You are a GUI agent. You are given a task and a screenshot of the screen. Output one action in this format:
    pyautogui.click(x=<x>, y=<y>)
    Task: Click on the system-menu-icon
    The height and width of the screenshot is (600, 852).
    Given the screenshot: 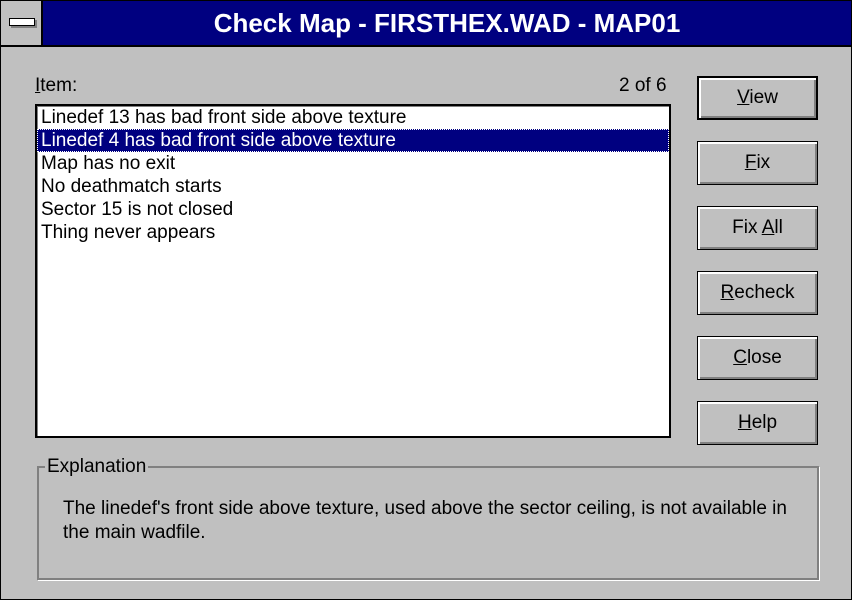 What is the action you would take?
    pyautogui.click(x=22, y=22)
    